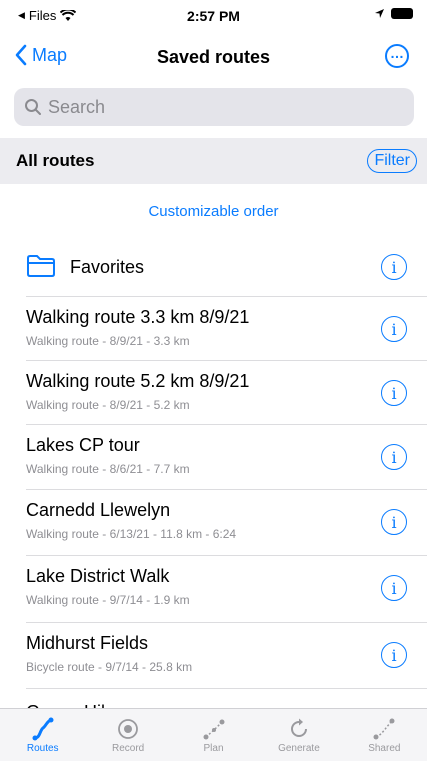 This screenshot has width=427, height=761. I want to click on tab-bar: Routes Record Plan Generate Shared, so click(213, 734).